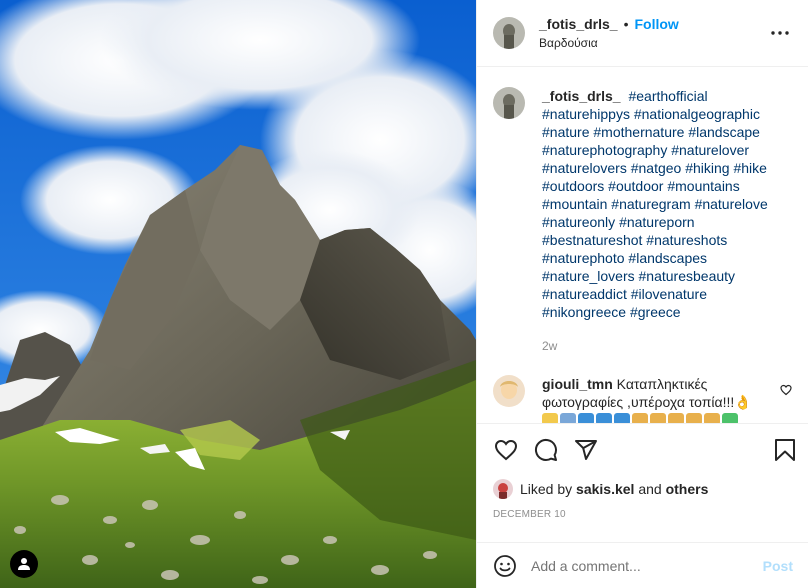  I want to click on comment-input, so click(647, 565).